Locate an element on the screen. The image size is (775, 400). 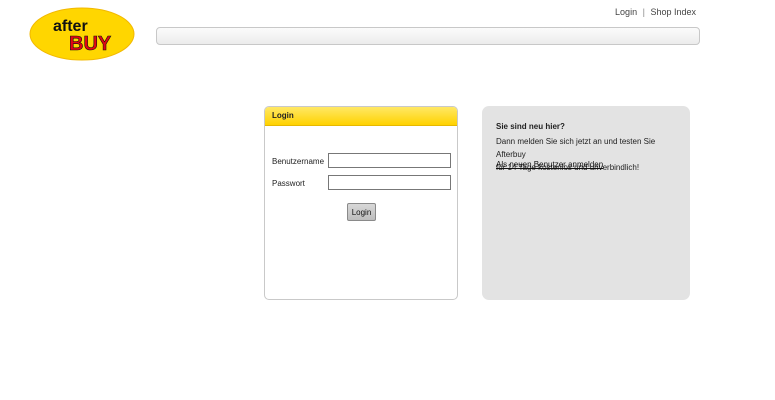
login-submit-button: Login is located at coordinates (361, 212).